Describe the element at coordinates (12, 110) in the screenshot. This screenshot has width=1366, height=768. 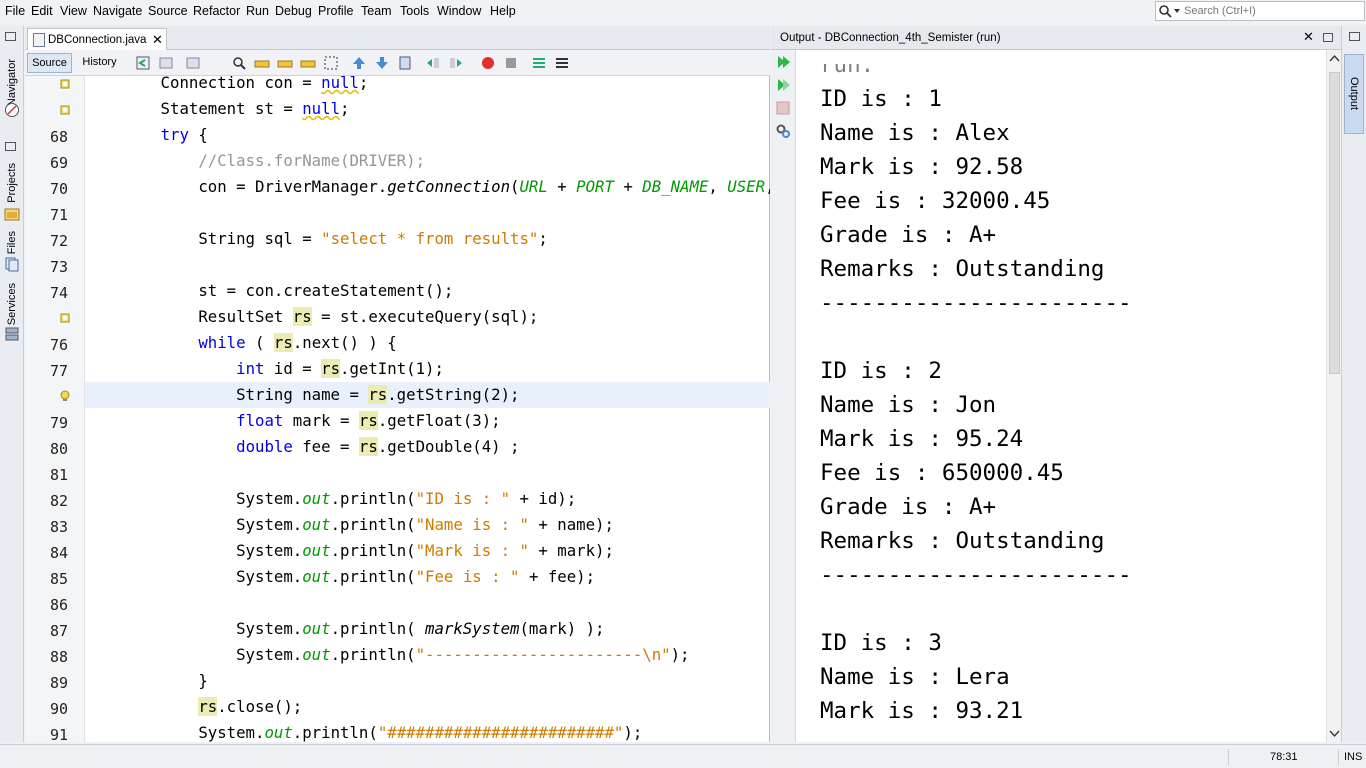
I see `navigator-icon` at that location.